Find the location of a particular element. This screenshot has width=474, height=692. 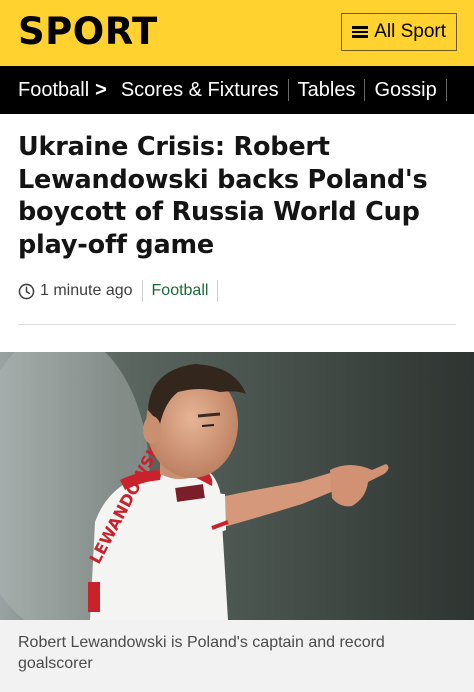

chevron-right-icon: > is located at coordinates (101, 89).